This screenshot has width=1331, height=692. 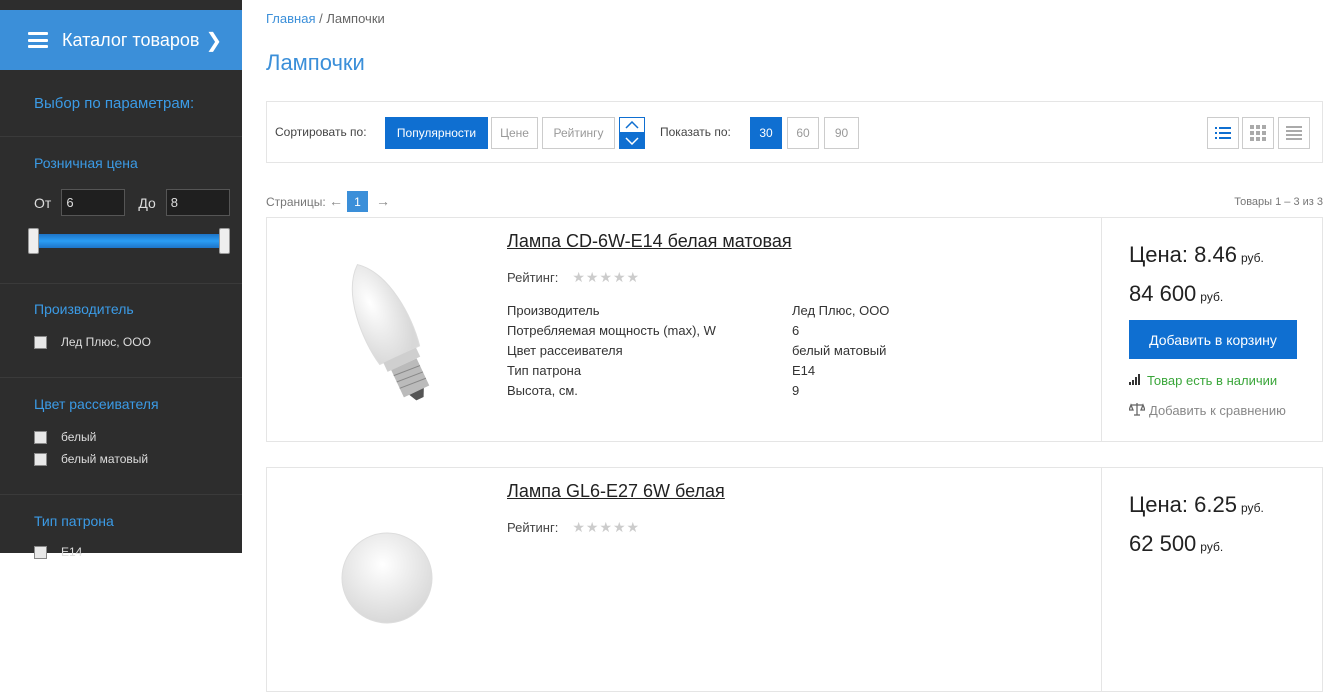 What do you see at coordinates (1252, 508) in the screenshot?
I see `price-unit: руб.` at bounding box center [1252, 508].